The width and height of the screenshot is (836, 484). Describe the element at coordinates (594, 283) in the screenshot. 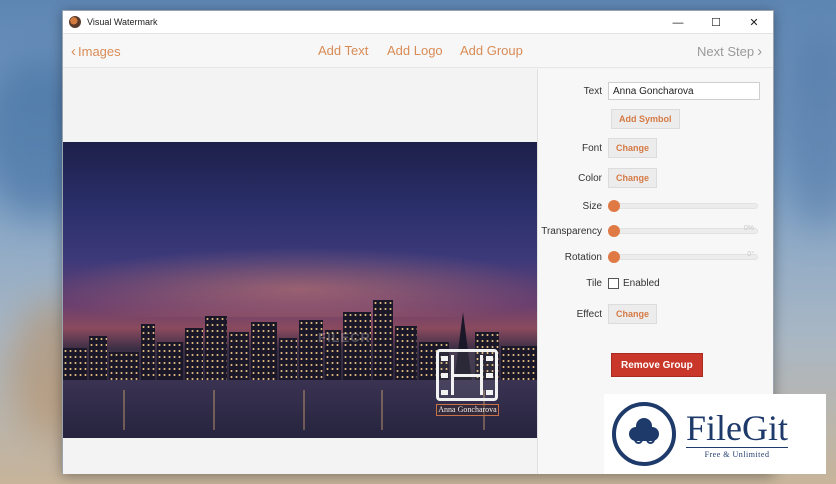

I see `tile-label: Tile` at that location.